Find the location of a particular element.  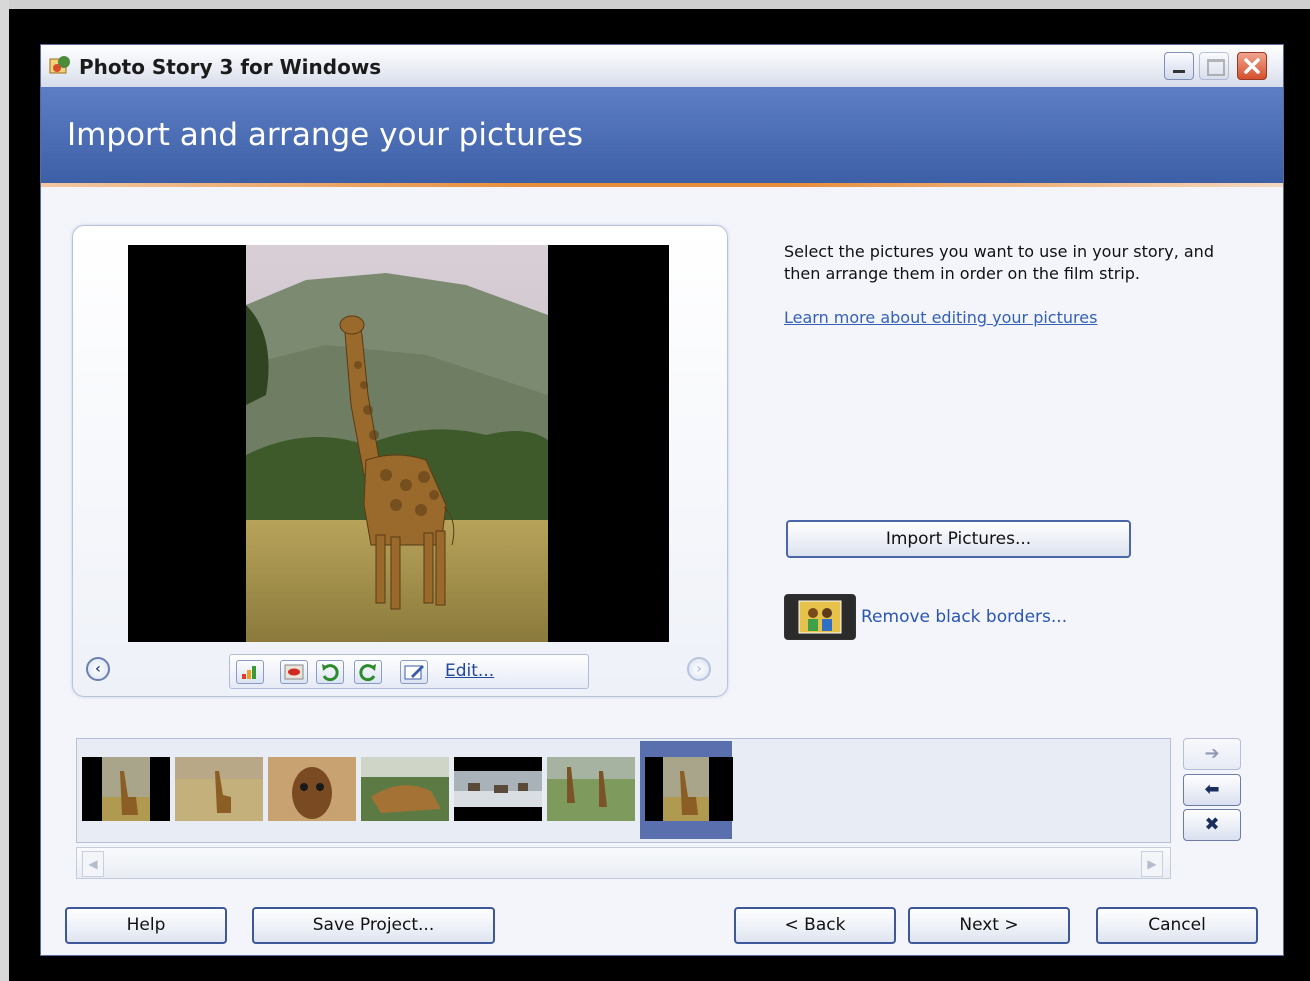

desktop-edge-left is located at coordinates (4, 490).